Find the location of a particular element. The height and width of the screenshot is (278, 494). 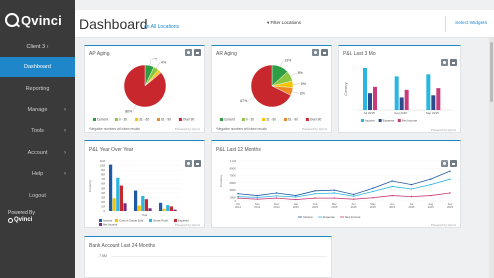

card-title: Bank Account Last 24 Months is located at coordinates (122, 246).